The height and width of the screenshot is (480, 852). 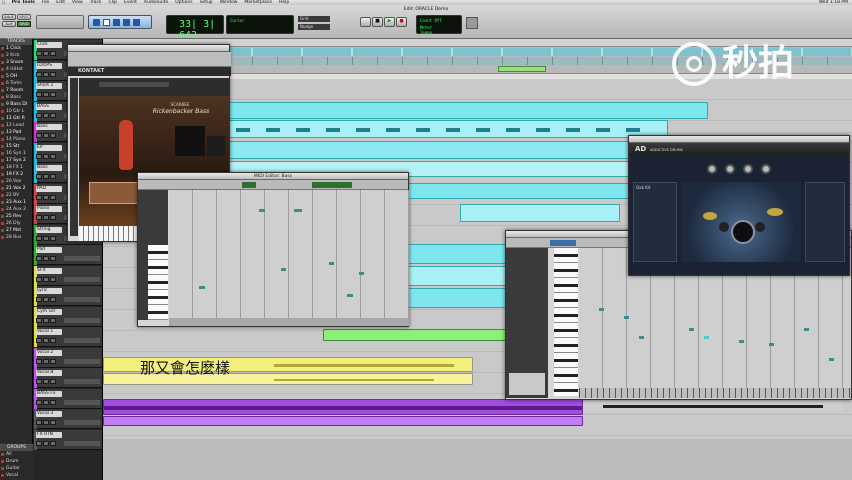 What do you see at coordinates (16, 104) in the screenshot?
I see `track-list-item: 9 Bass DI` at bounding box center [16, 104].